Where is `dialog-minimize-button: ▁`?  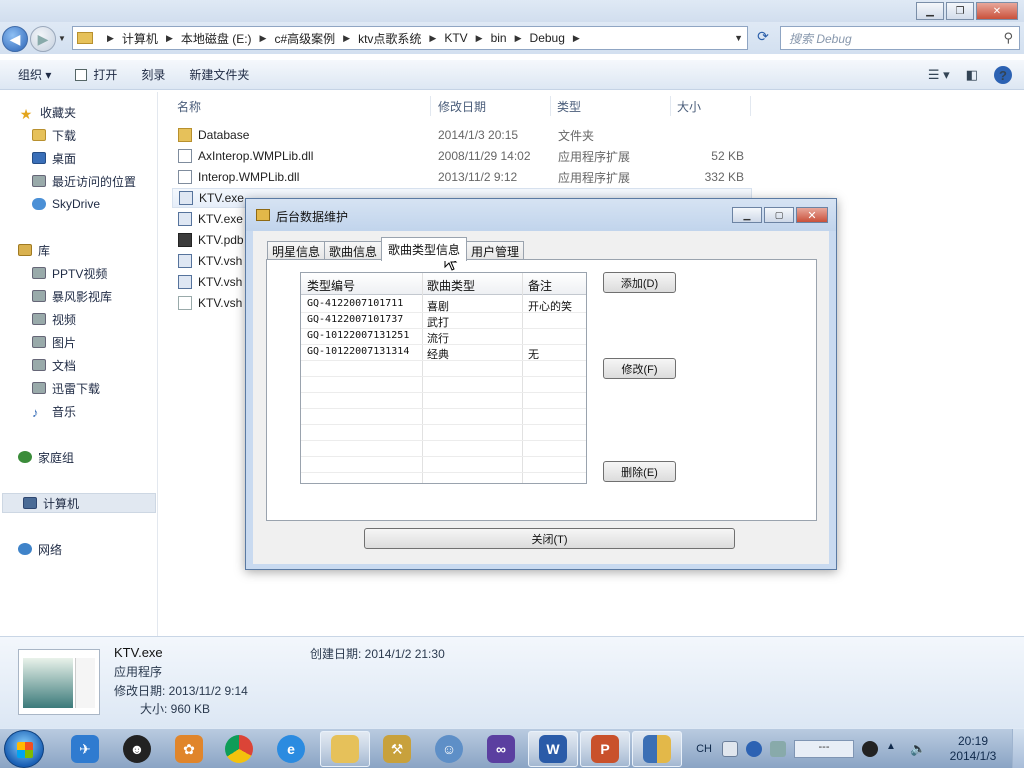 dialog-minimize-button: ▁ is located at coordinates (747, 215).